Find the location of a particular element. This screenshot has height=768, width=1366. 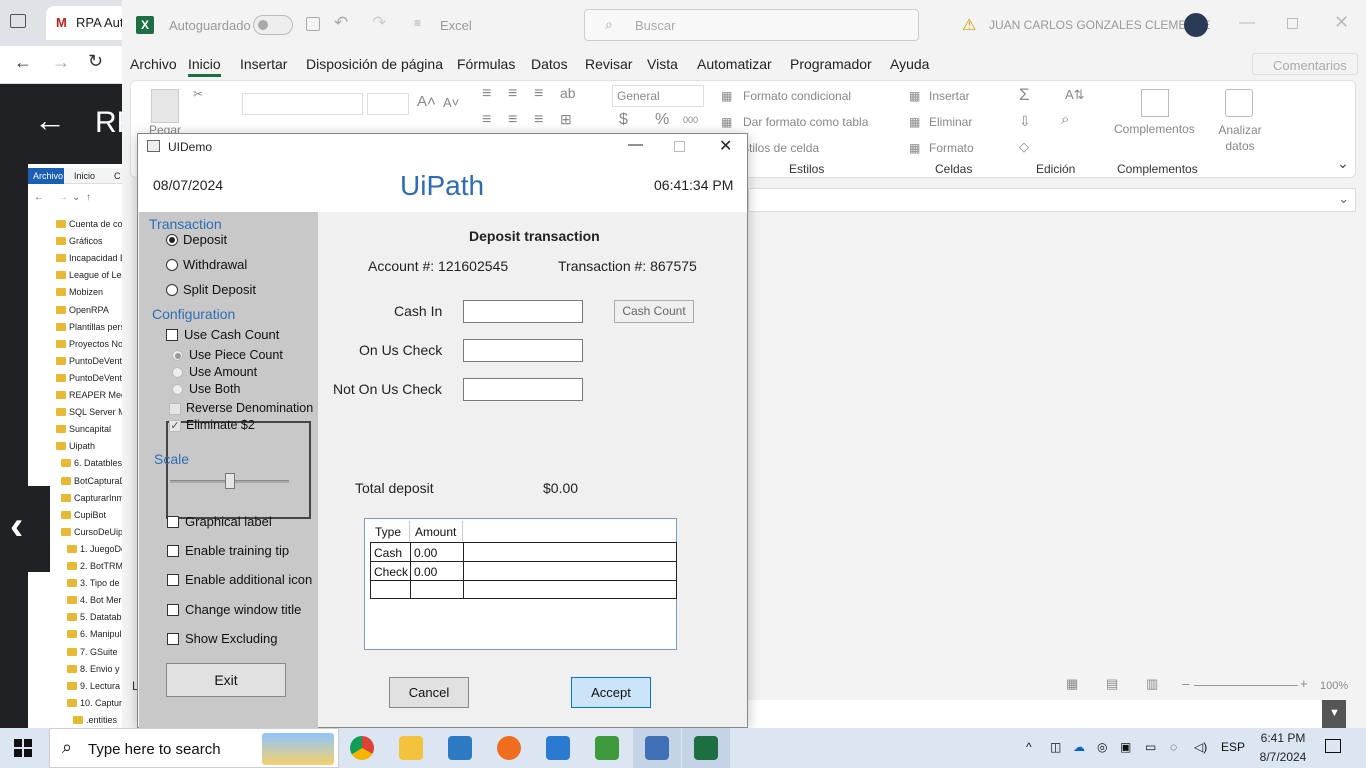

insert-cells-icon: ▦ is located at coordinates (914, 96).